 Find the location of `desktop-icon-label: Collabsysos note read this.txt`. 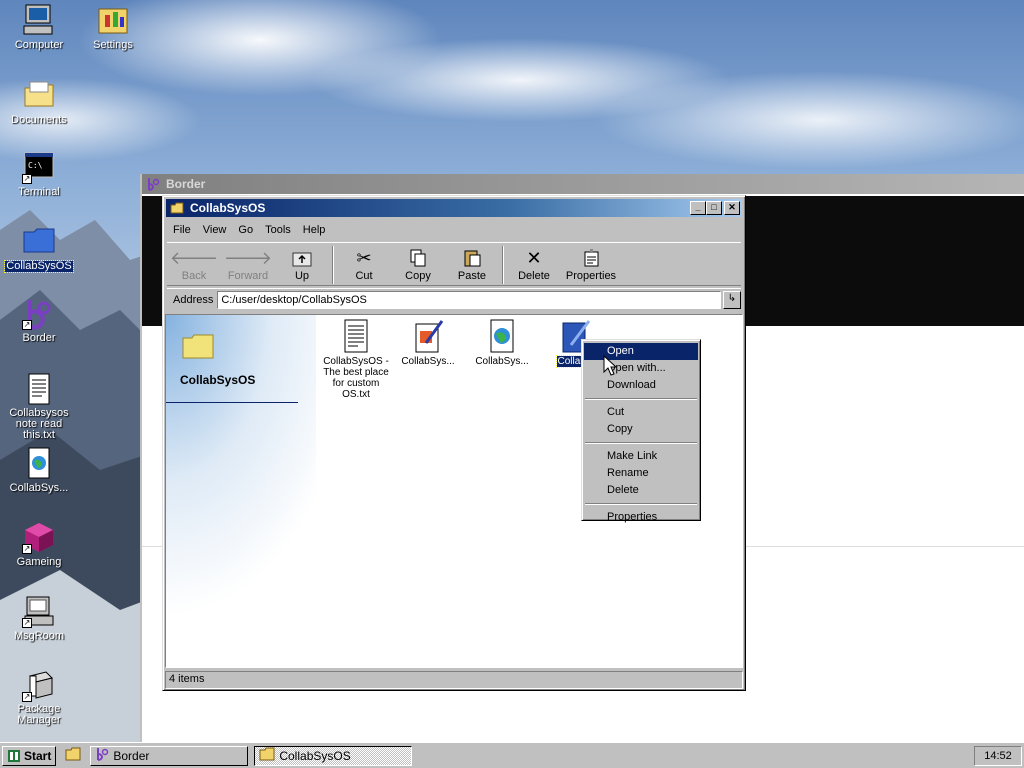

desktop-icon-label: Collabsysos note read this.txt is located at coordinates (39, 424).